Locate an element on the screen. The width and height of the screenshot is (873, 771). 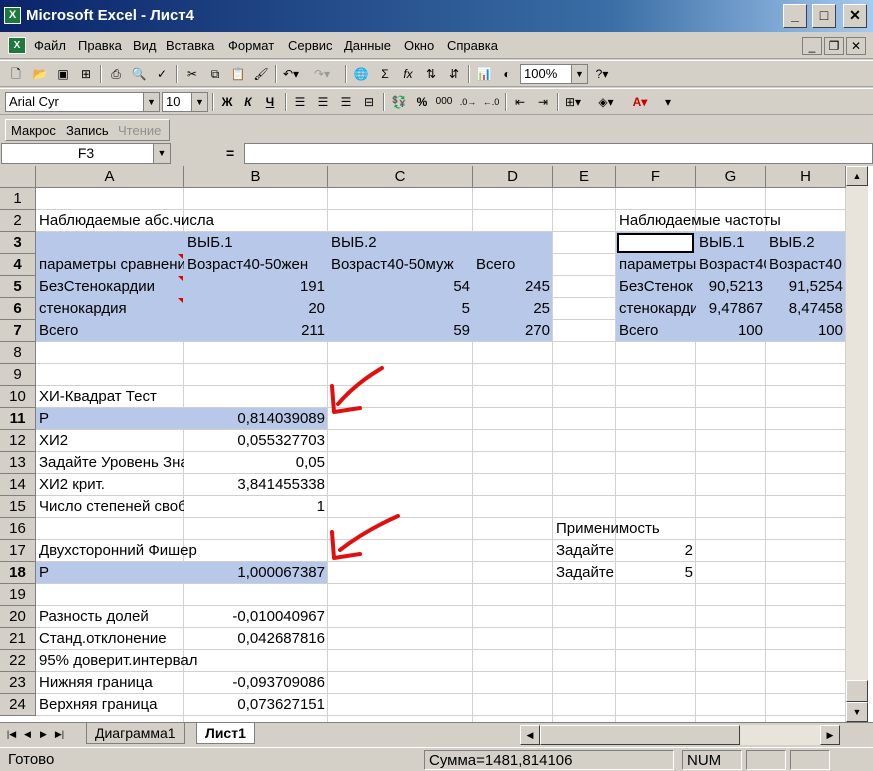
sort-ascending-icon: ⇅ is located at coordinates (431, 74).